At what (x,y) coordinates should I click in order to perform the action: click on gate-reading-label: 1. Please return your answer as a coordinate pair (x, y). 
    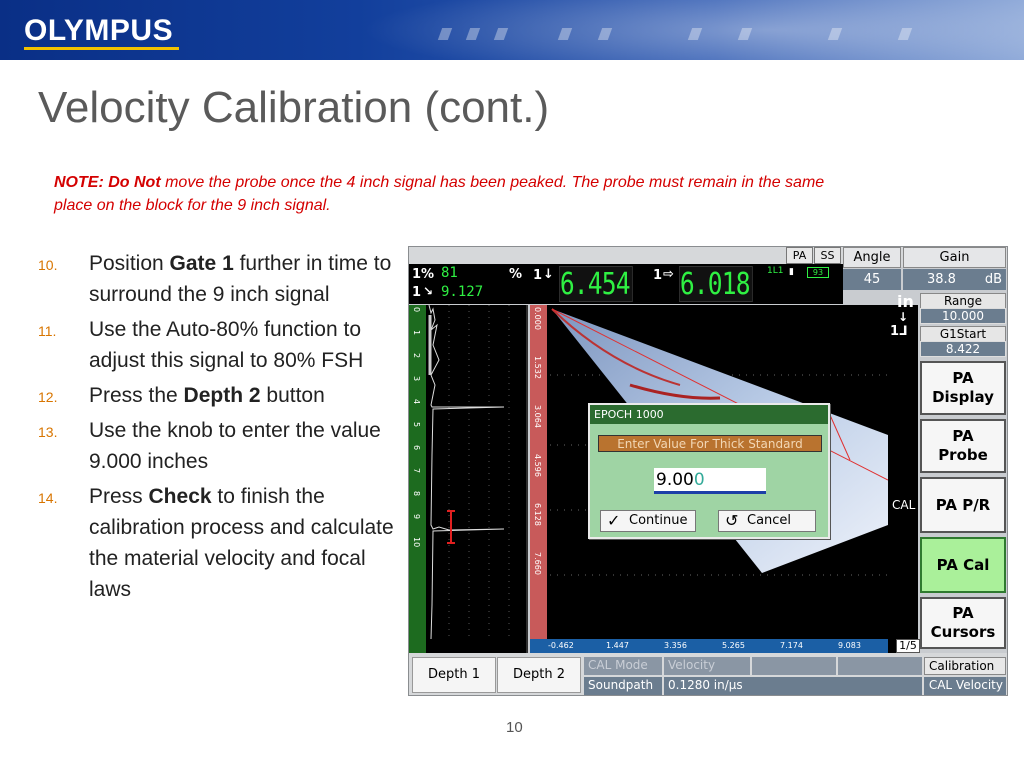
    Looking at the image, I should click on (417, 292).